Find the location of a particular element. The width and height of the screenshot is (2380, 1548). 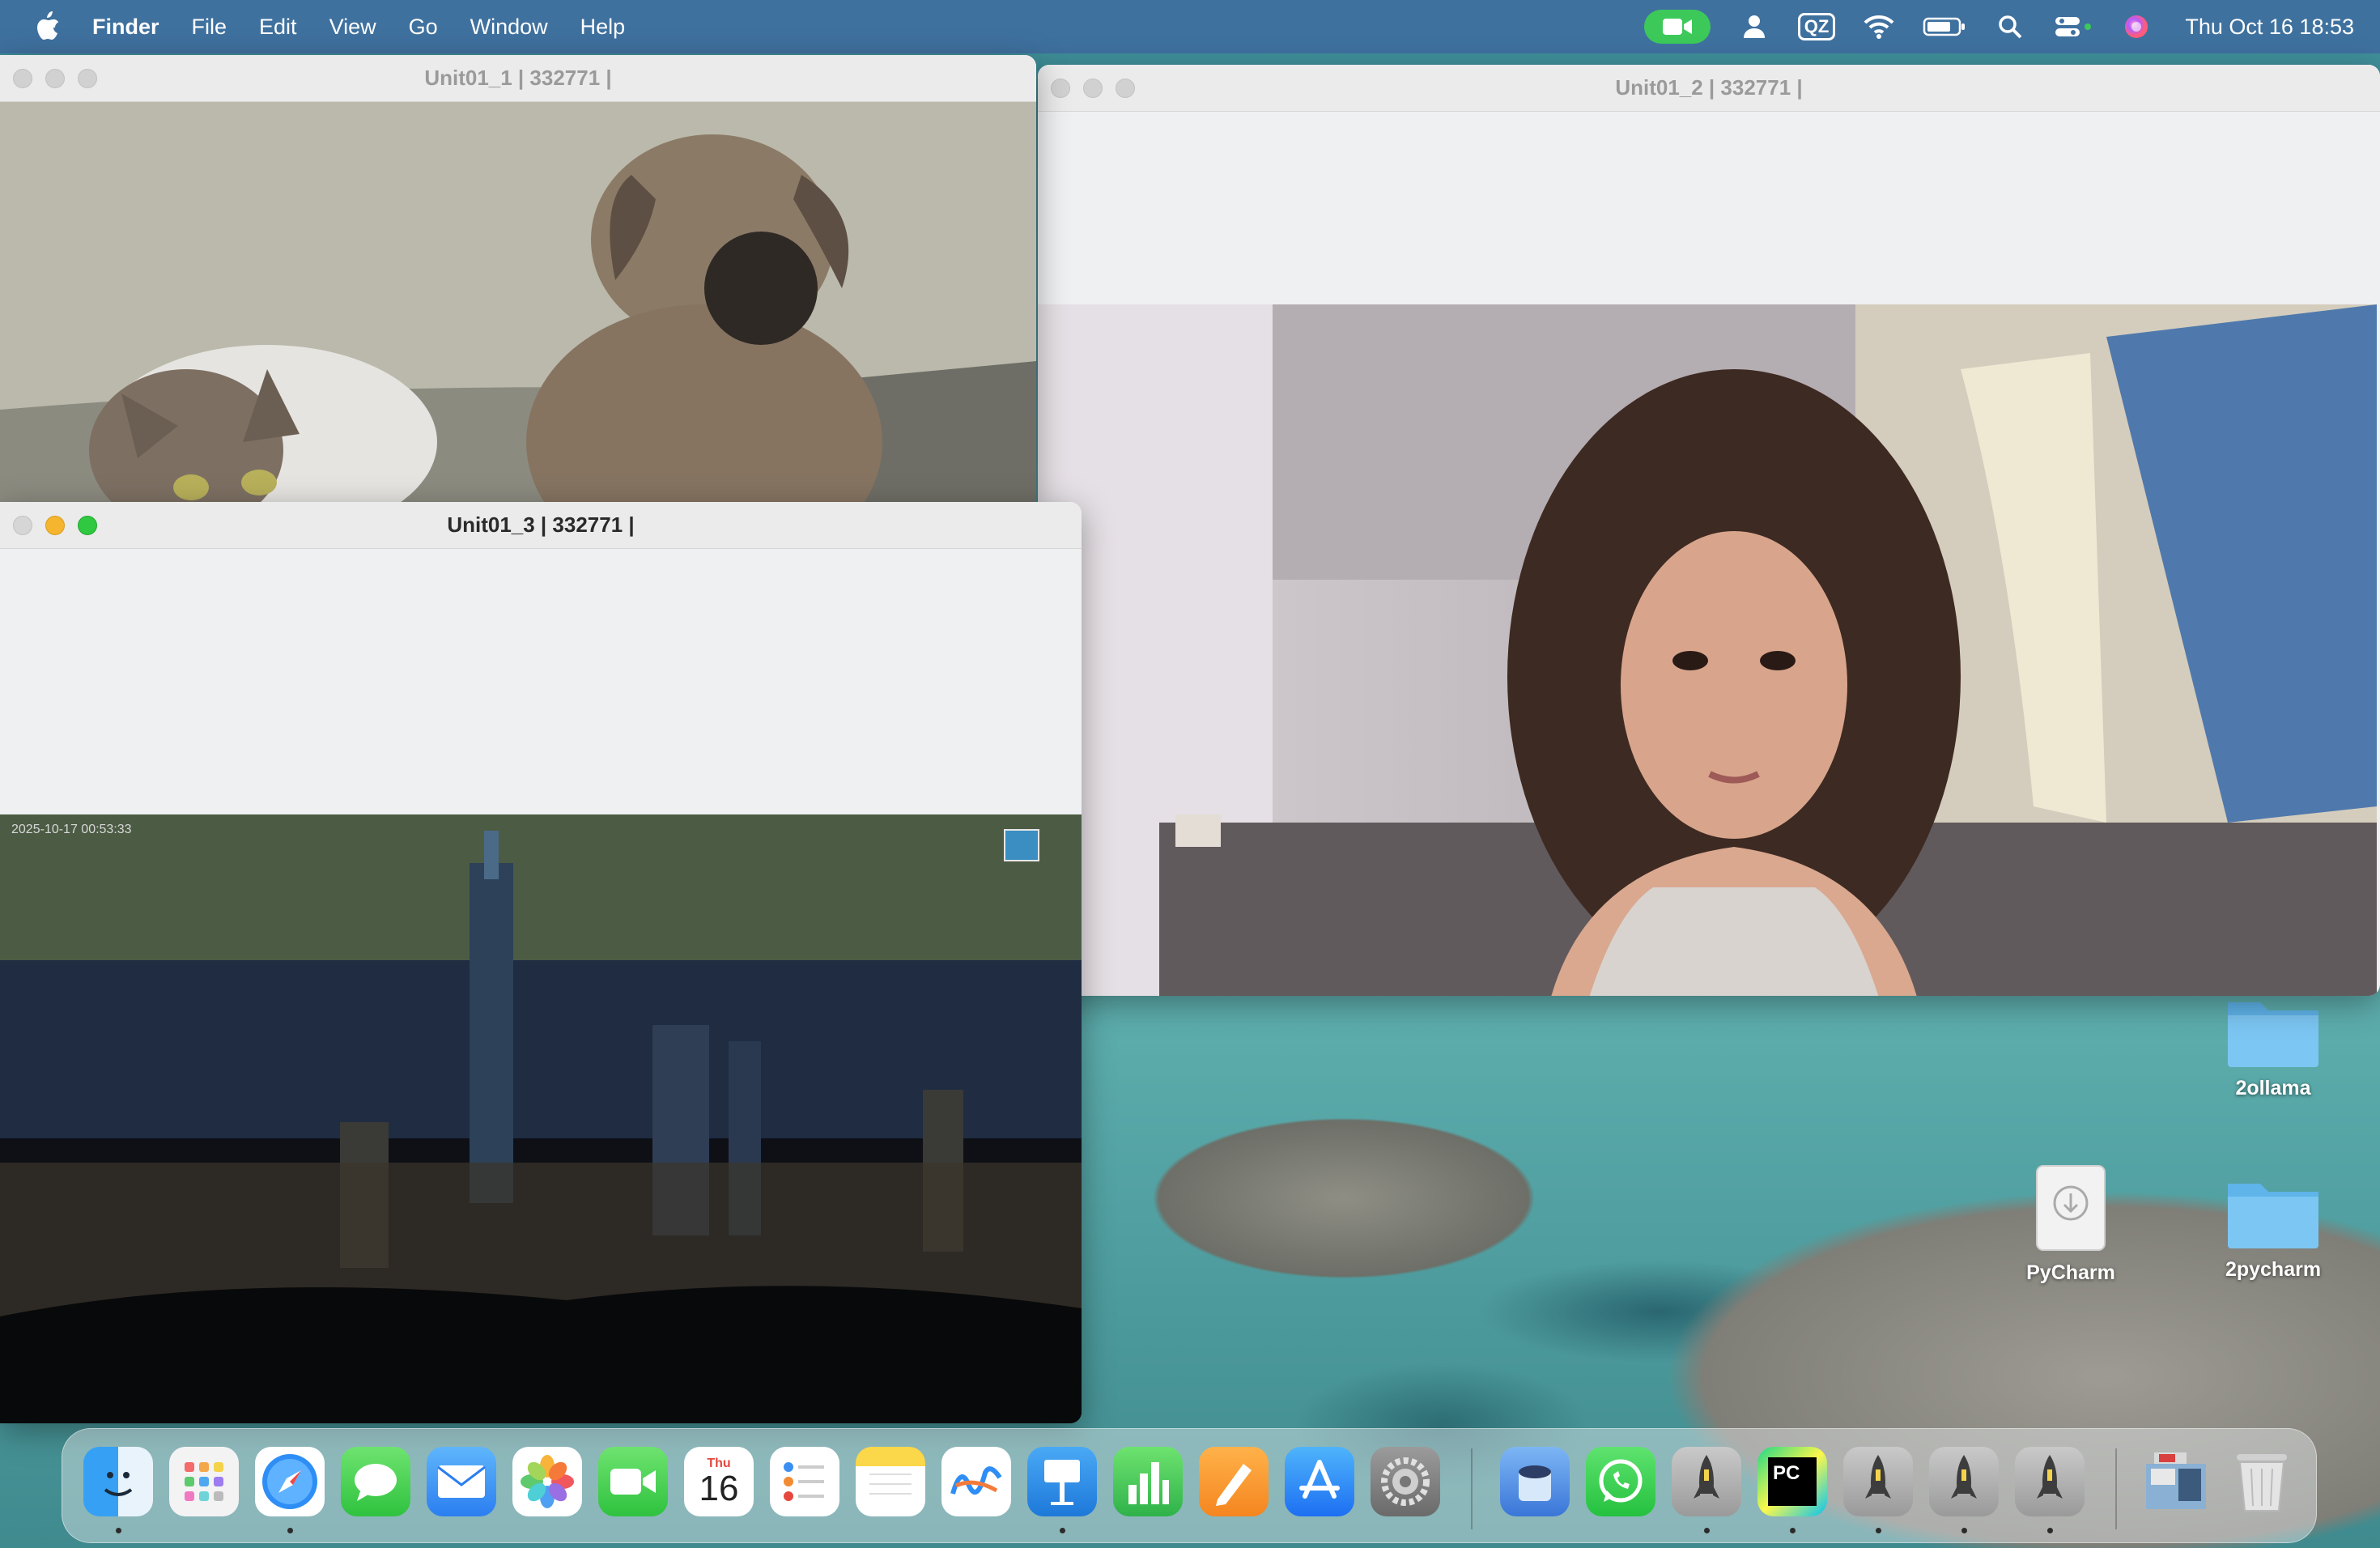

menu-go: Go is located at coordinates (423, 27).